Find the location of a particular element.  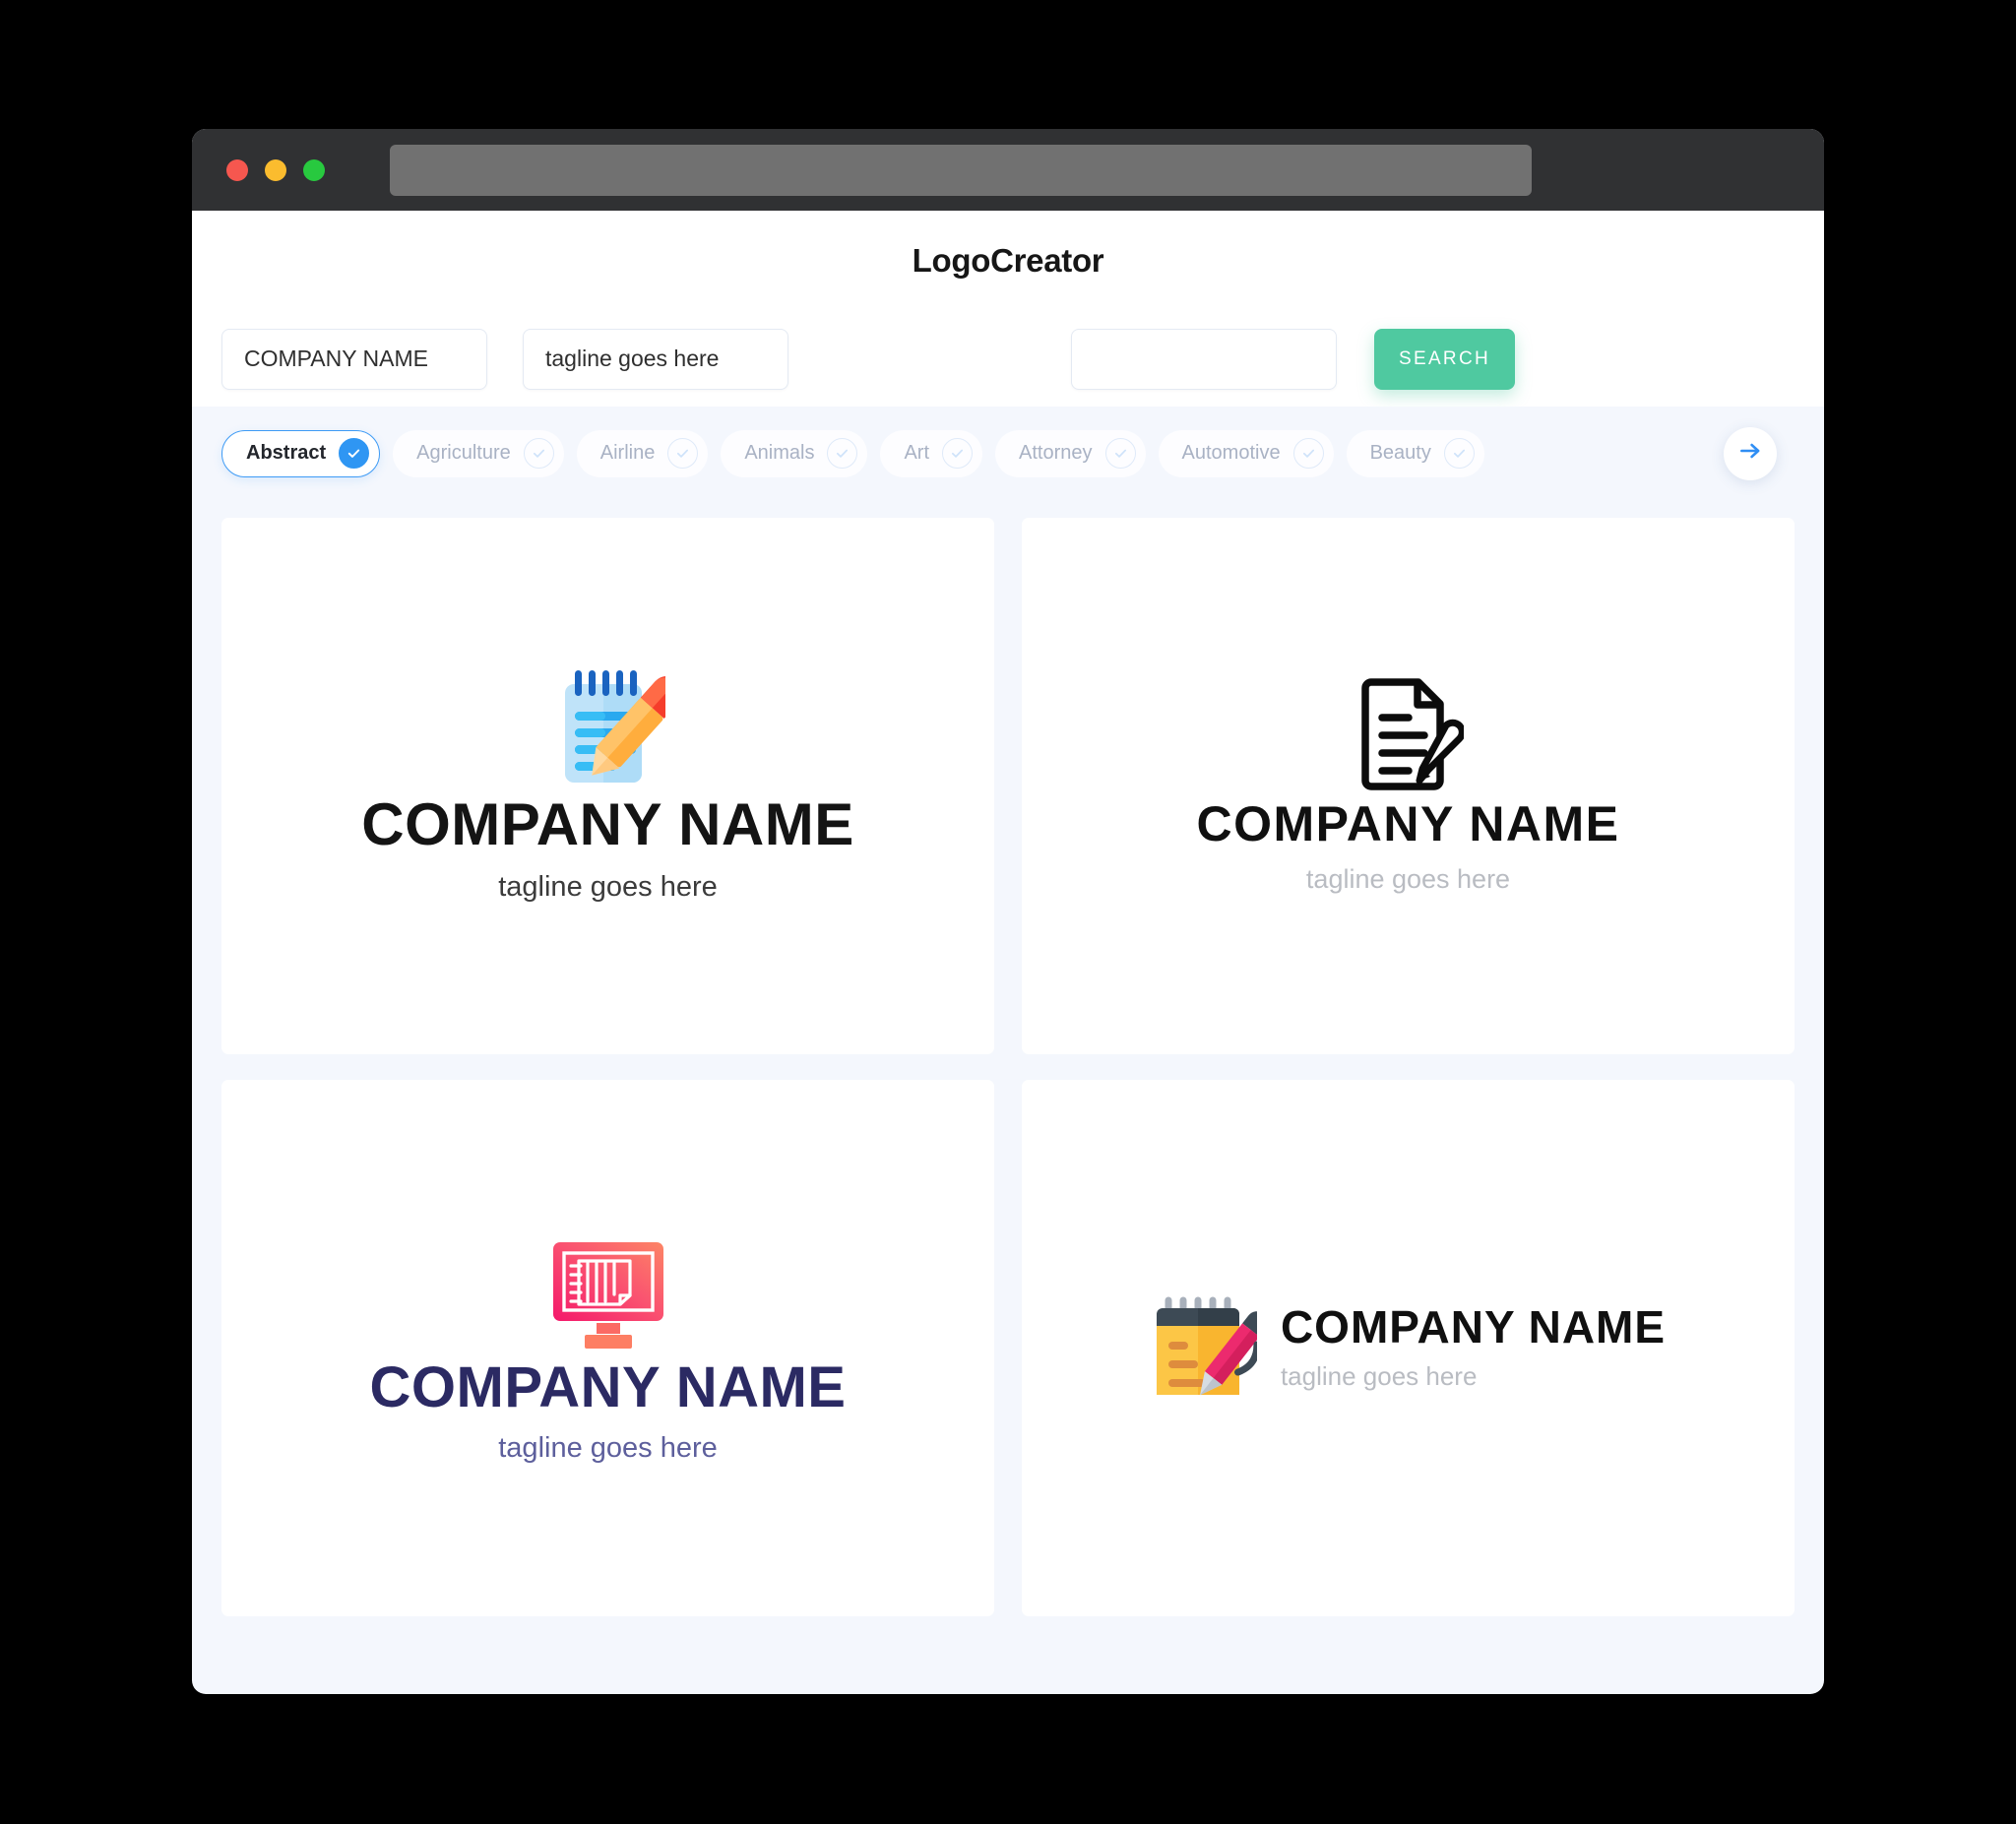

app-header: LogoCreator is located at coordinates (1008, 261).